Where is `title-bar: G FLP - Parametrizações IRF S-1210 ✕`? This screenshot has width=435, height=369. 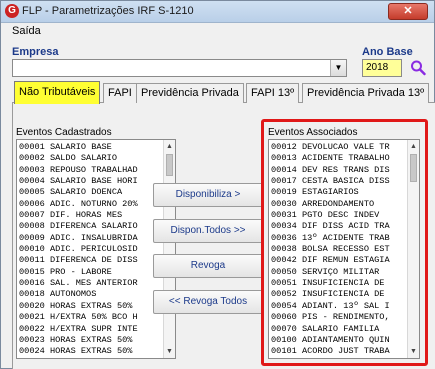 title-bar: G FLP - Parametrizações IRF S-1210 ✕ is located at coordinates (217, 12).